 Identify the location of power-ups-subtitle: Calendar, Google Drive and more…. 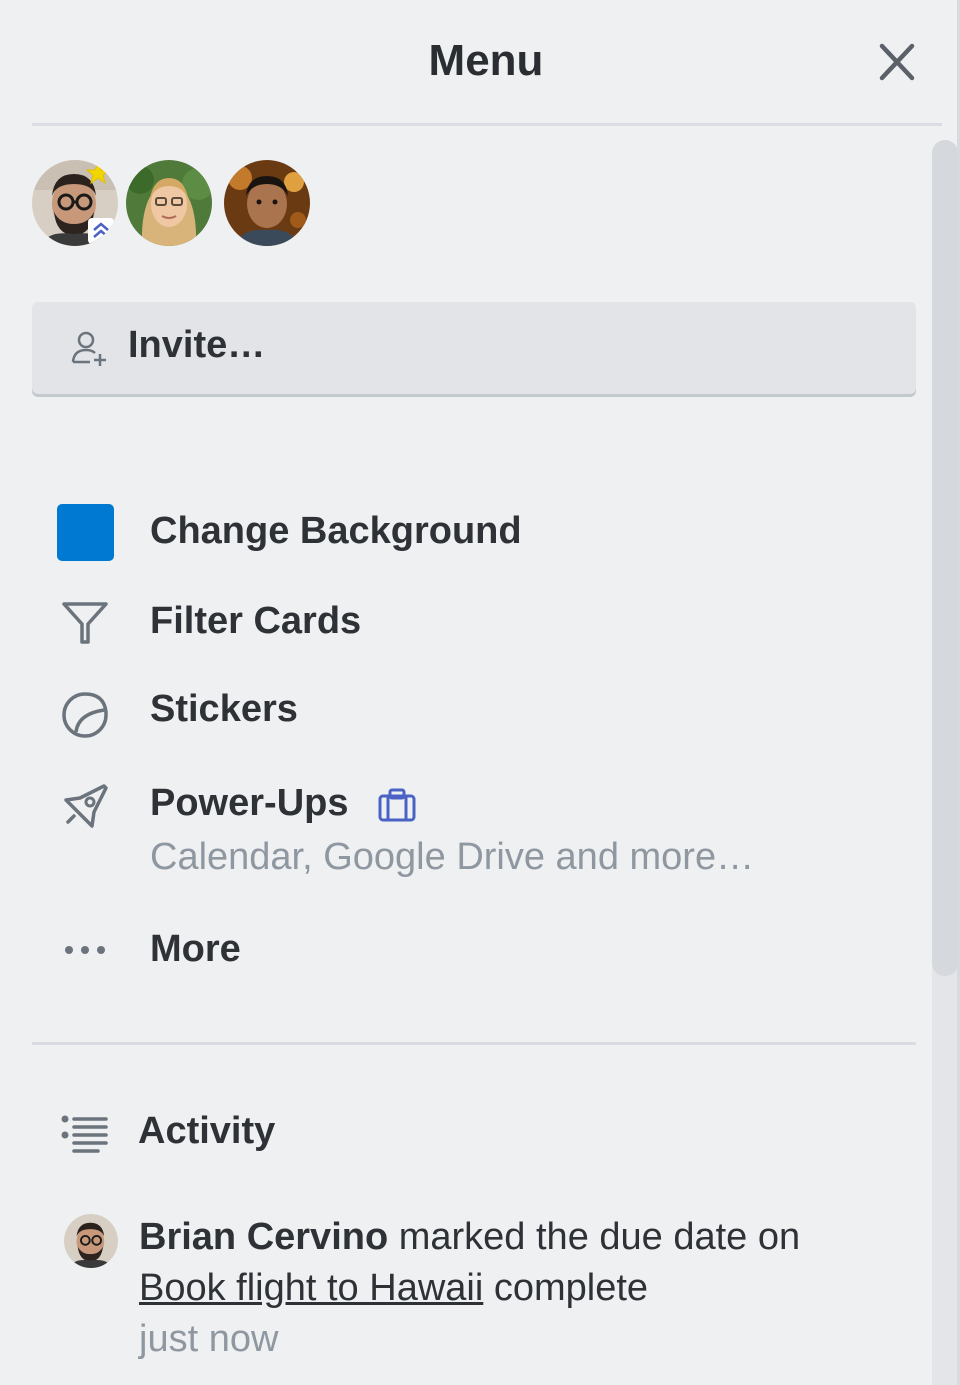
(452, 857).